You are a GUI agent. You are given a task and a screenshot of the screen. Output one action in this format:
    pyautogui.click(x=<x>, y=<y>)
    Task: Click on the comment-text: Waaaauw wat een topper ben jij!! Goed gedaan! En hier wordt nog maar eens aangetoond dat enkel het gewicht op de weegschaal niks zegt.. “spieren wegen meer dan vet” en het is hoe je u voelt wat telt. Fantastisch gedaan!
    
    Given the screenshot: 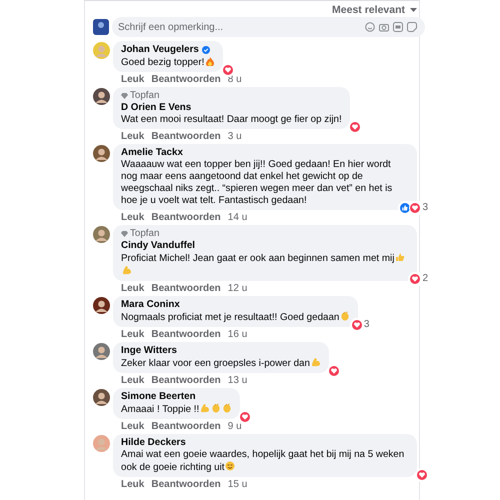 What is the action you would take?
    pyautogui.click(x=256, y=182)
    